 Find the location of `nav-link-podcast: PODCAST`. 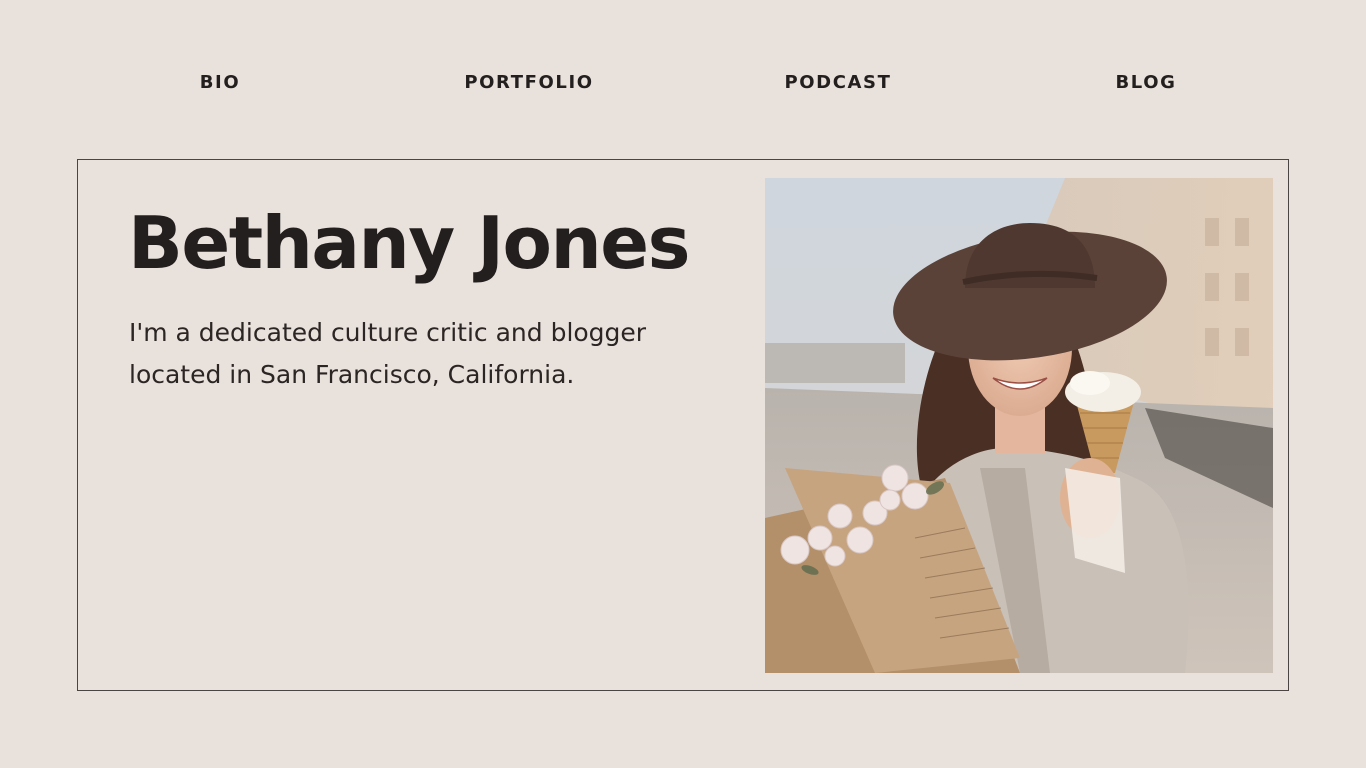

nav-link-podcast: PODCAST is located at coordinates (837, 82).